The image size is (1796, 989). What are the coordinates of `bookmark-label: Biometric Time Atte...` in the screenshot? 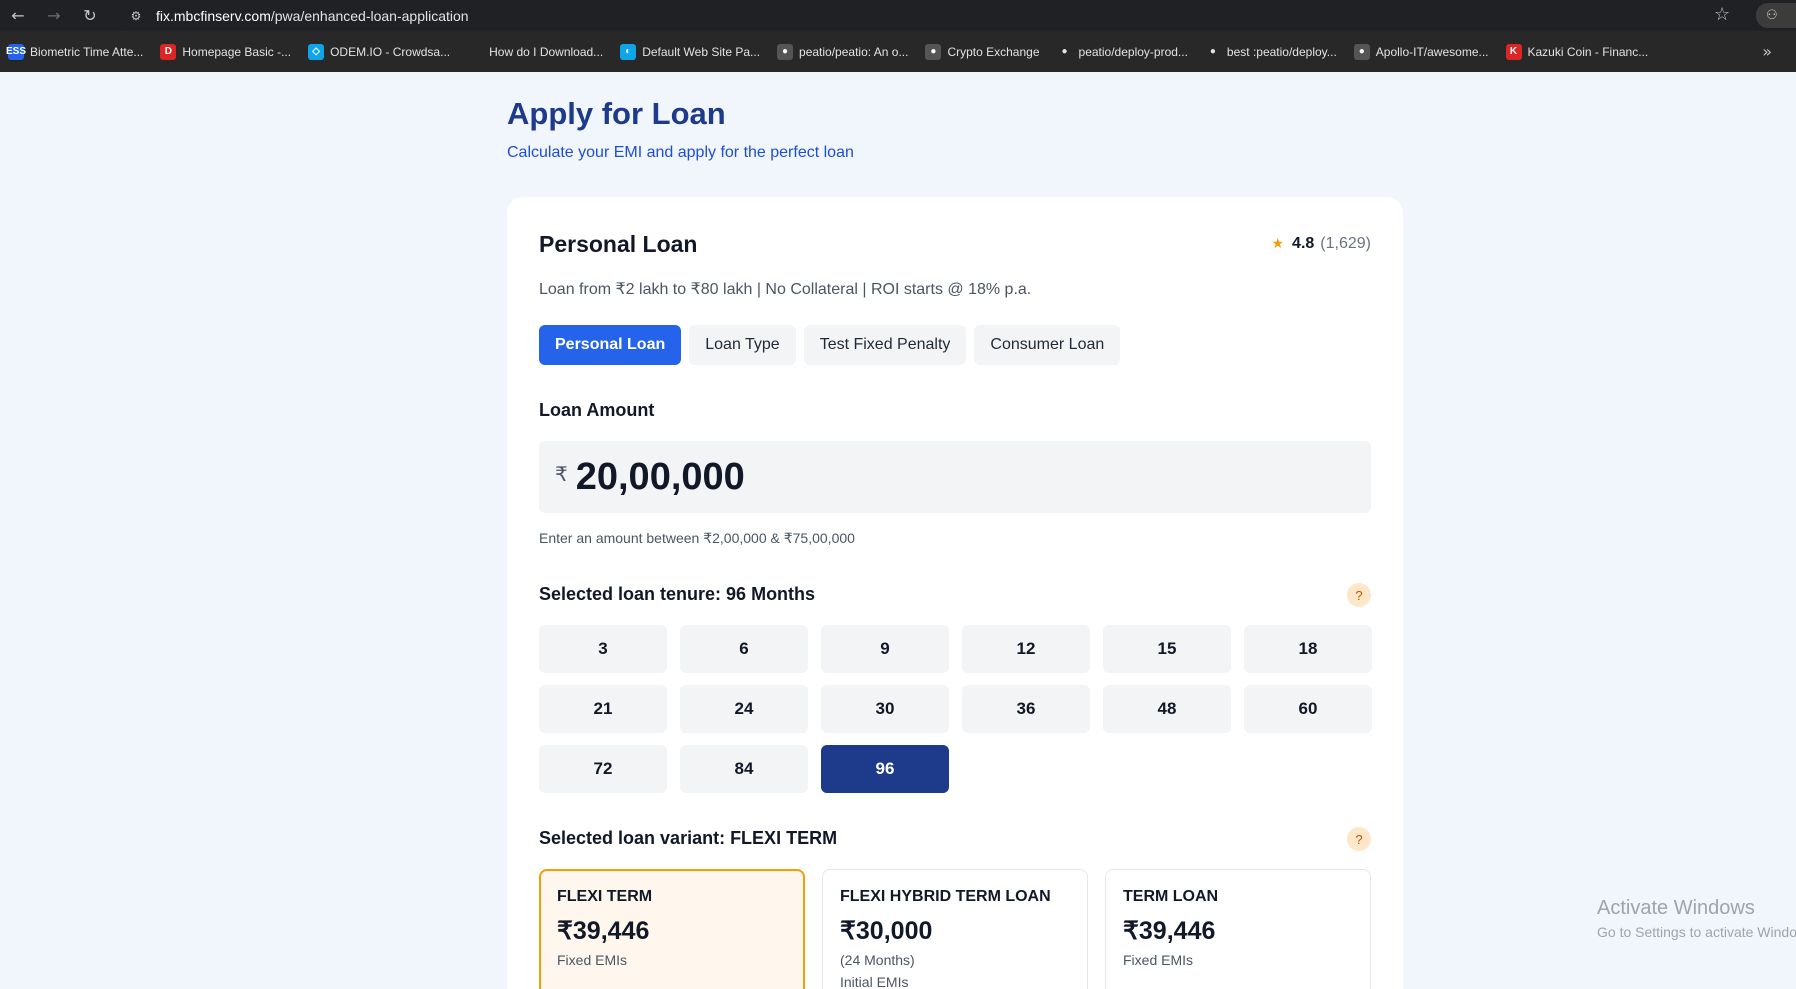 It's located at (87, 51).